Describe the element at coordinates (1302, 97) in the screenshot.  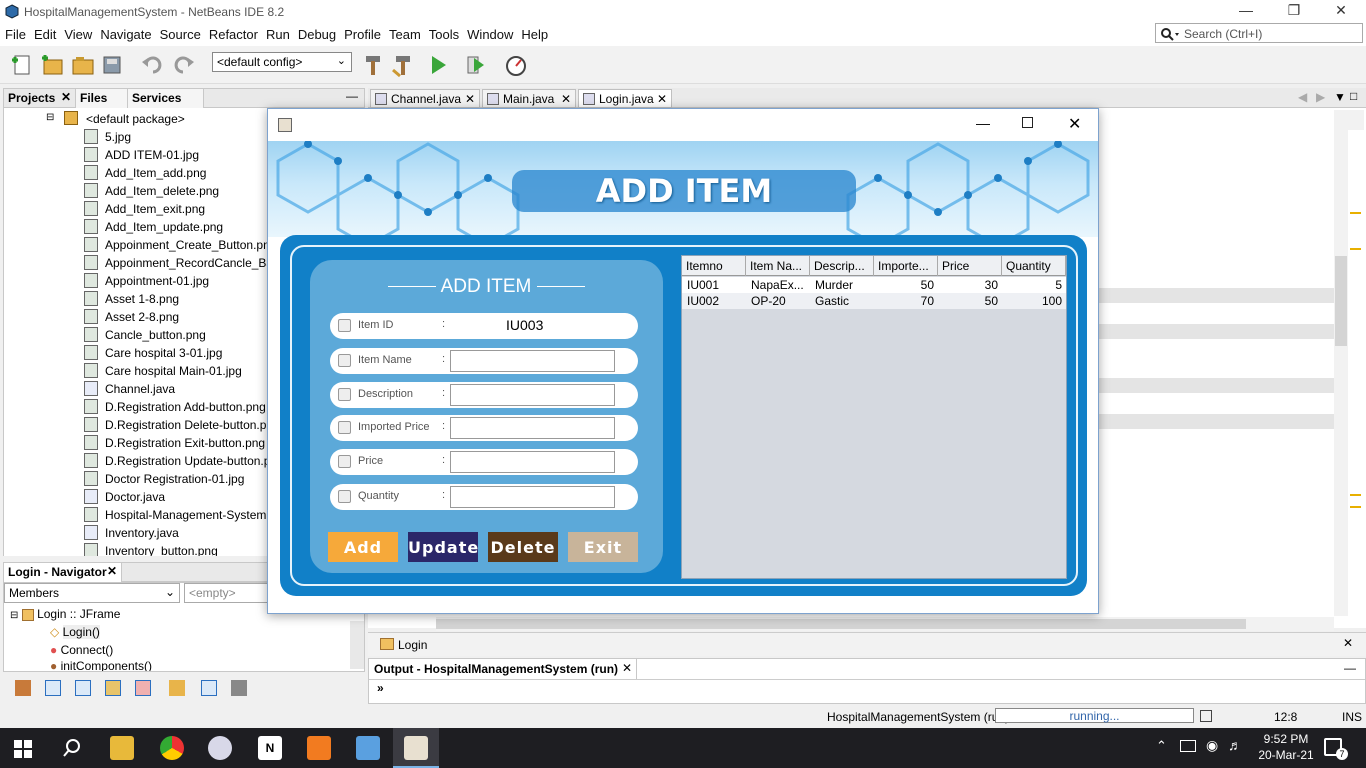
I see `scroll-left-icon: ◀` at that location.